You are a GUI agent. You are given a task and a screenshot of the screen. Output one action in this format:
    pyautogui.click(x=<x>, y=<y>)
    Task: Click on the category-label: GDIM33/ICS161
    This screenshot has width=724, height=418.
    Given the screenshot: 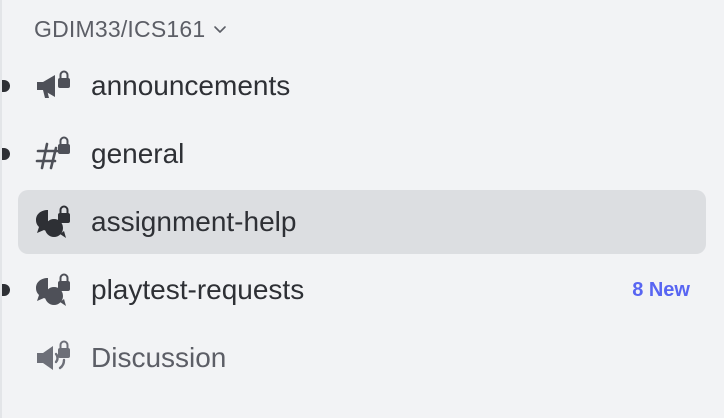 What is the action you would take?
    pyautogui.click(x=120, y=28)
    